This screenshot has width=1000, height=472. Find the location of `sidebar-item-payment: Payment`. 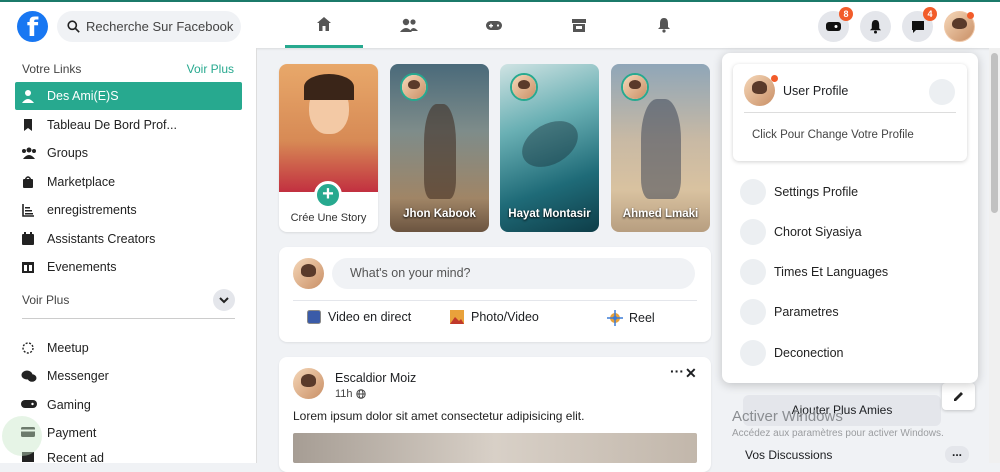

sidebar-item-payment: Payment is located at coordinates (128, 433).